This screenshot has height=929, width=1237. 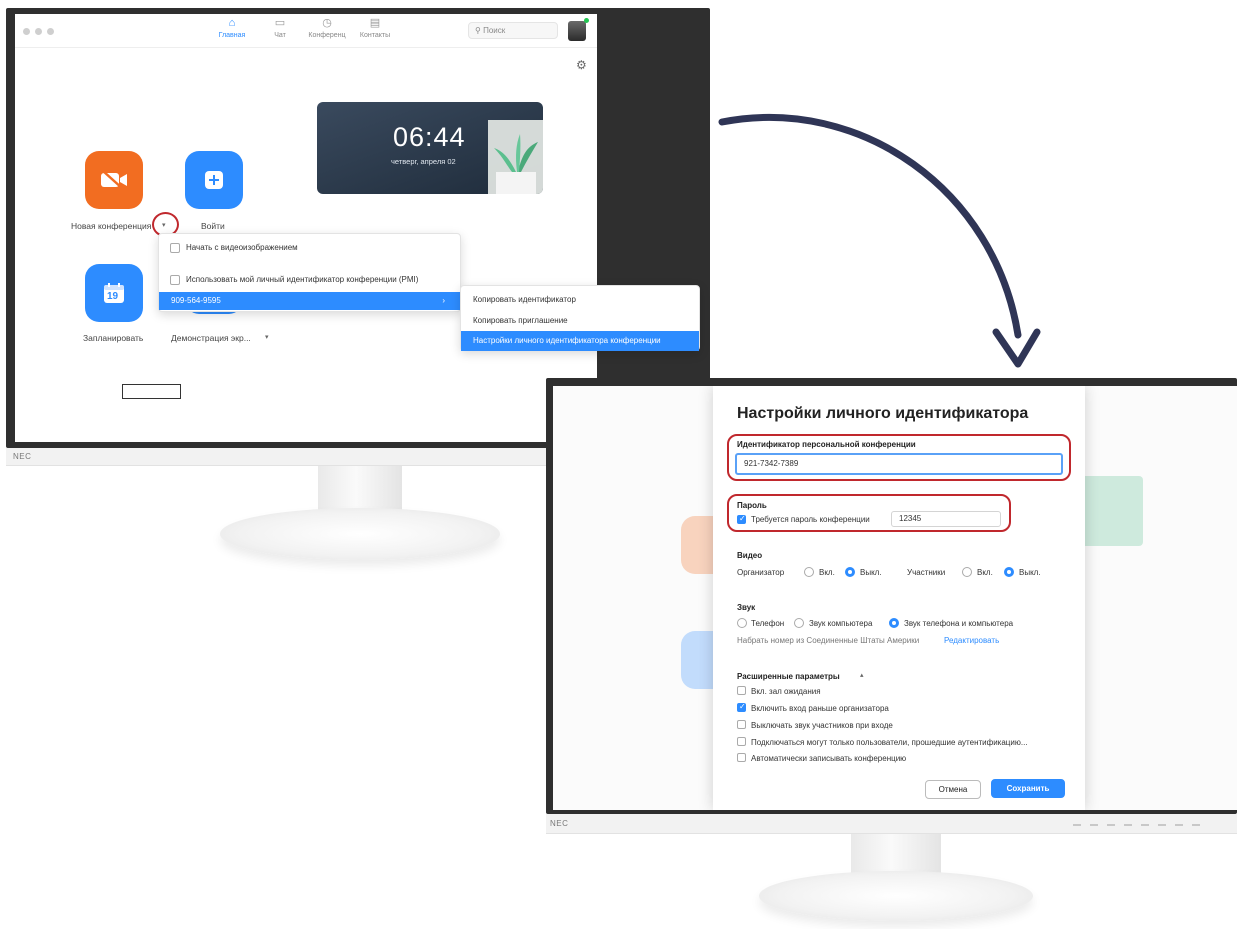 I want to click on advanced-caret-icon: ▴, so click(x=862, y=675).